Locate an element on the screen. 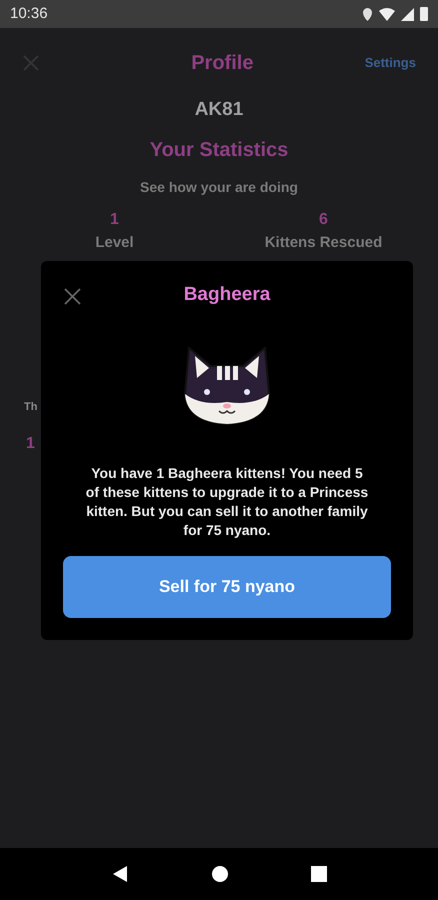 This screenshot has width=438, height=900. modal-title: Bagheera is located at coordinates (227, 295).